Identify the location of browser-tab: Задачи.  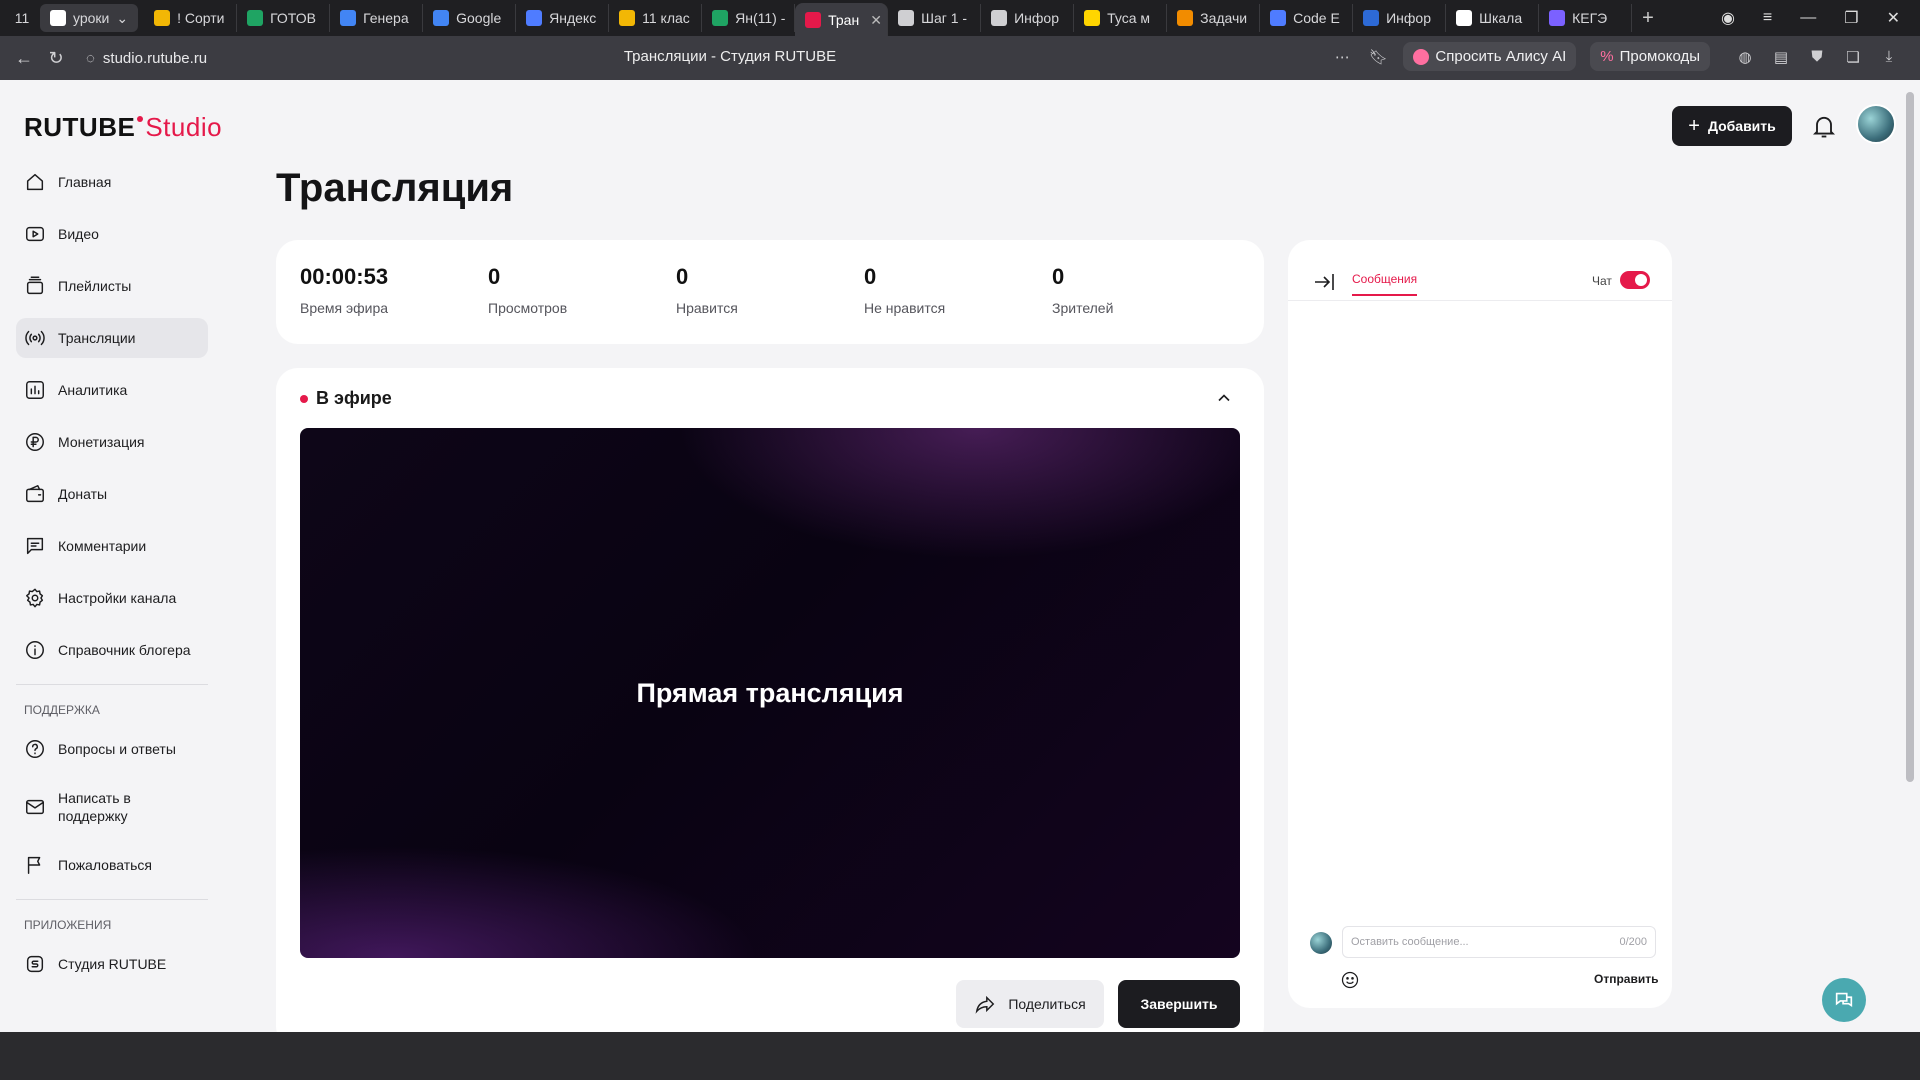
(1214, 18).